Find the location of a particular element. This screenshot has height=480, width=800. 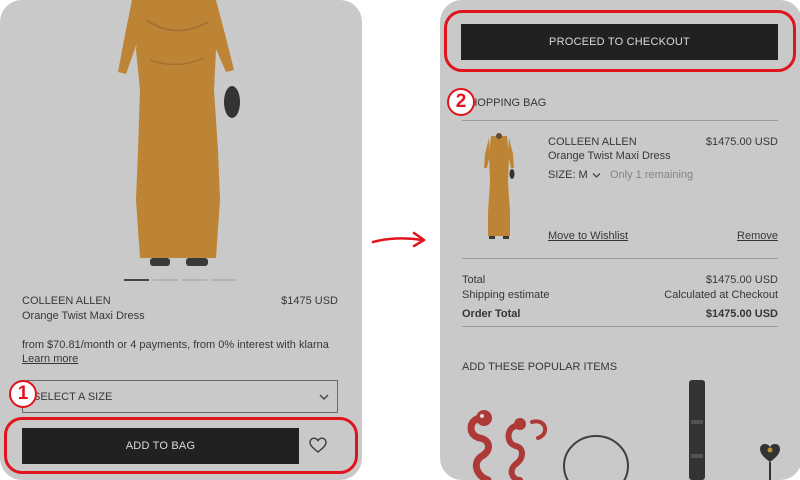

step-badge-1: 1 is located at coordinates (23, 394).